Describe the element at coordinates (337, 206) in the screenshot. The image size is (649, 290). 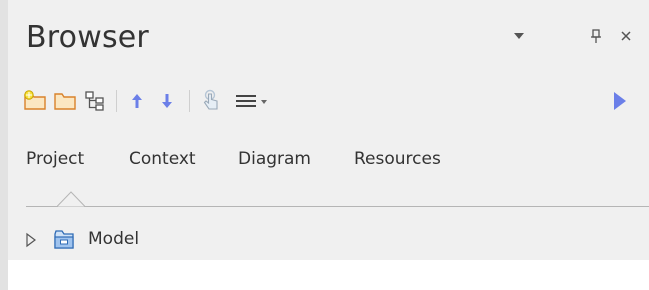
I see `tab-underline` at that location.